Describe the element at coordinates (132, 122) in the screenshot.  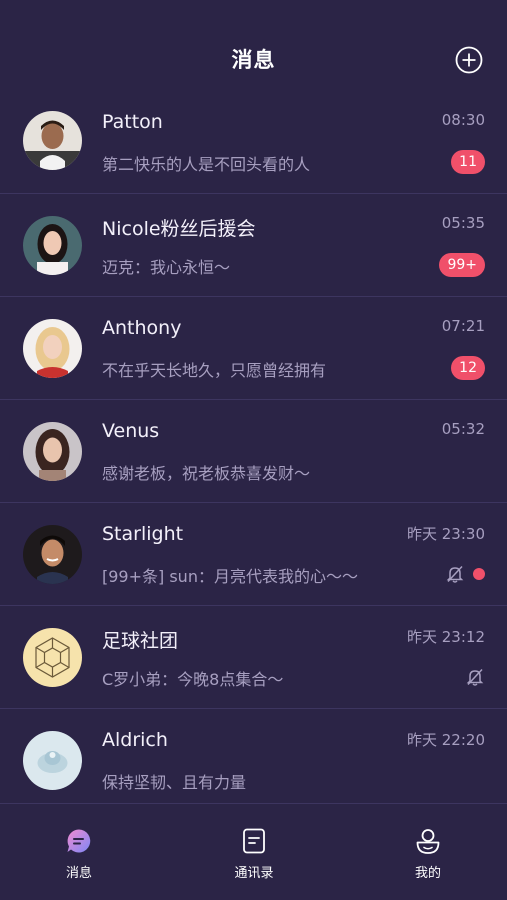
I see `conversation-name: Patton` at that location.